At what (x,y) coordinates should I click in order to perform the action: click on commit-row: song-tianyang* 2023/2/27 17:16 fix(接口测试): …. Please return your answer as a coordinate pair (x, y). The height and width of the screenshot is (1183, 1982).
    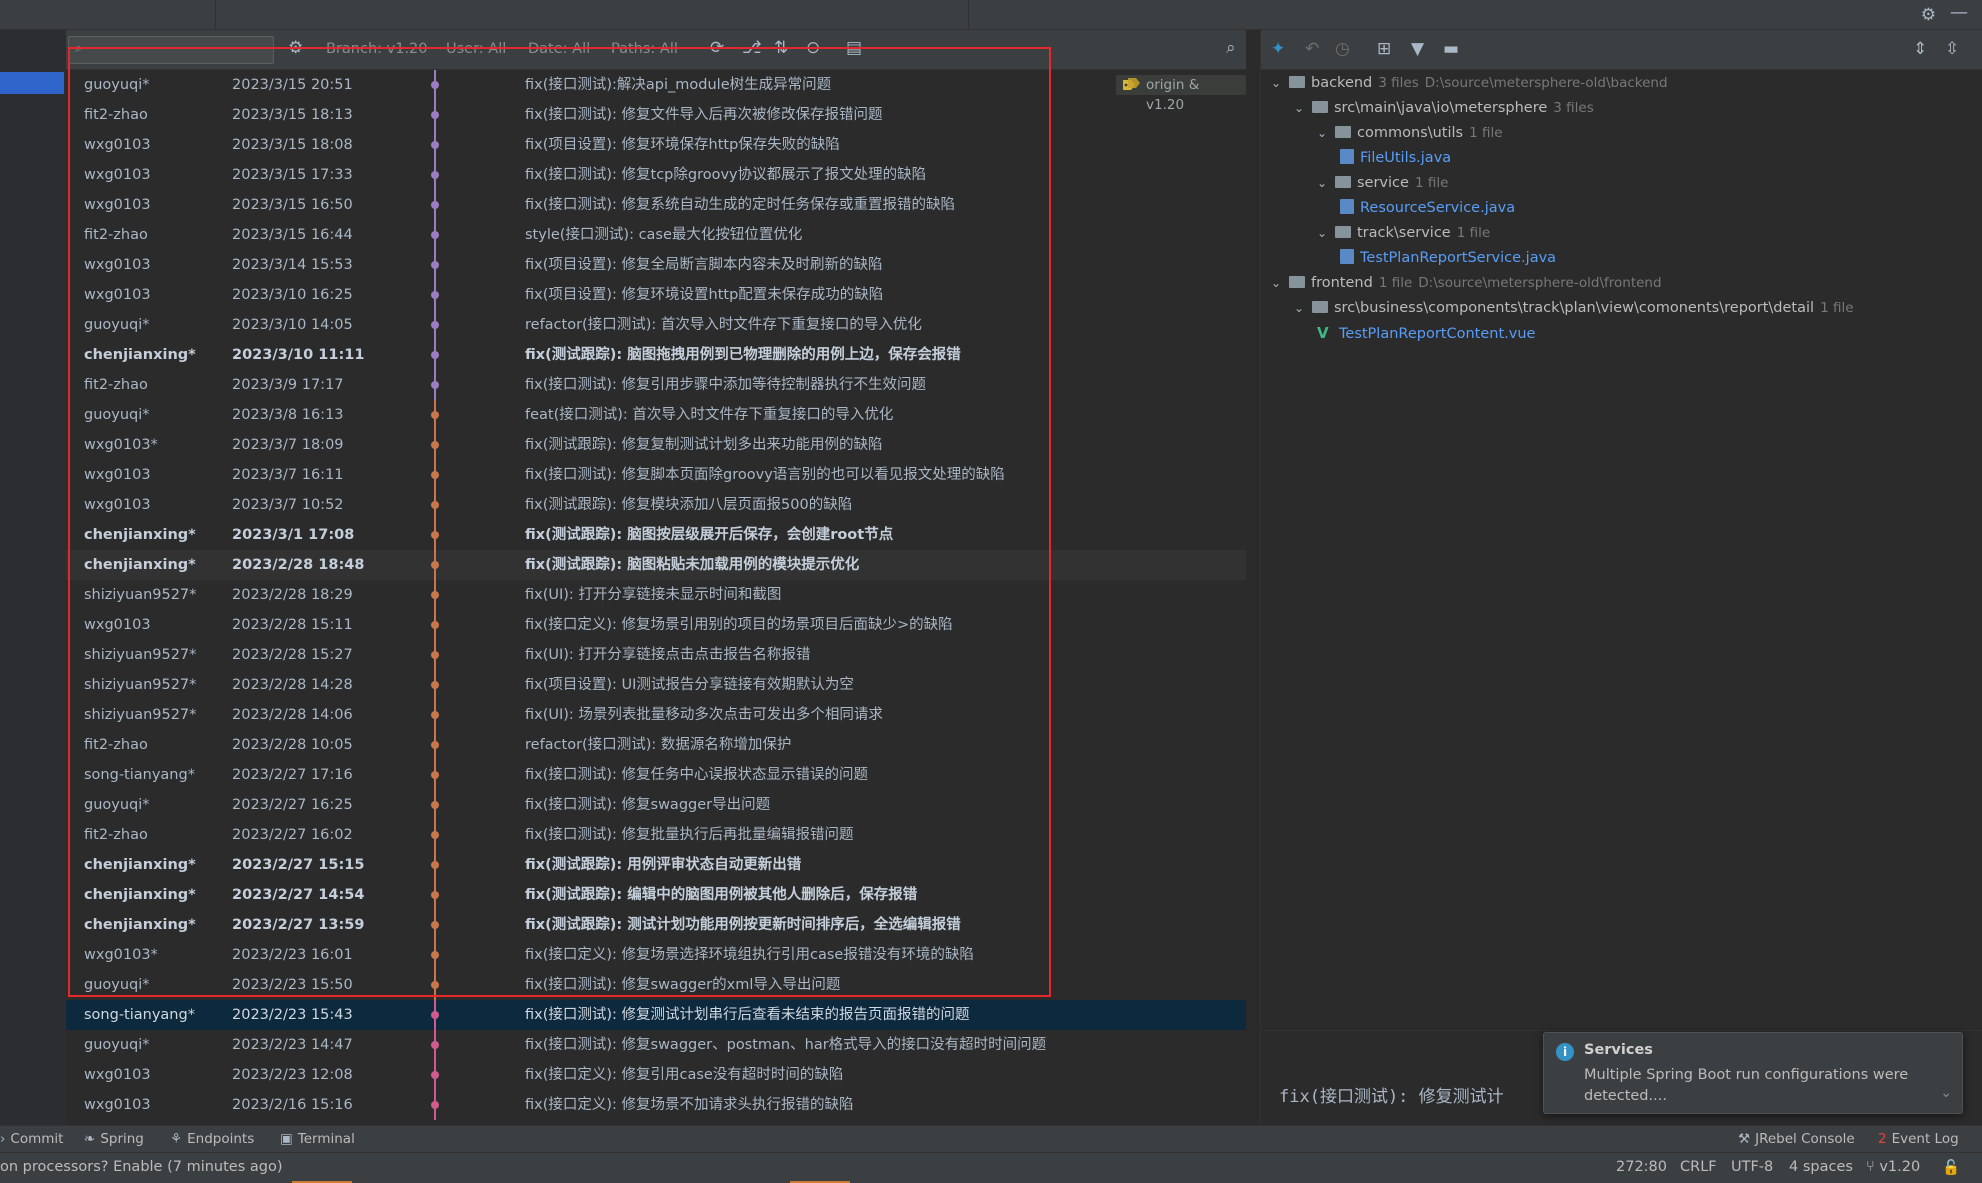
    Looking at the image, I should click on (656, 775).